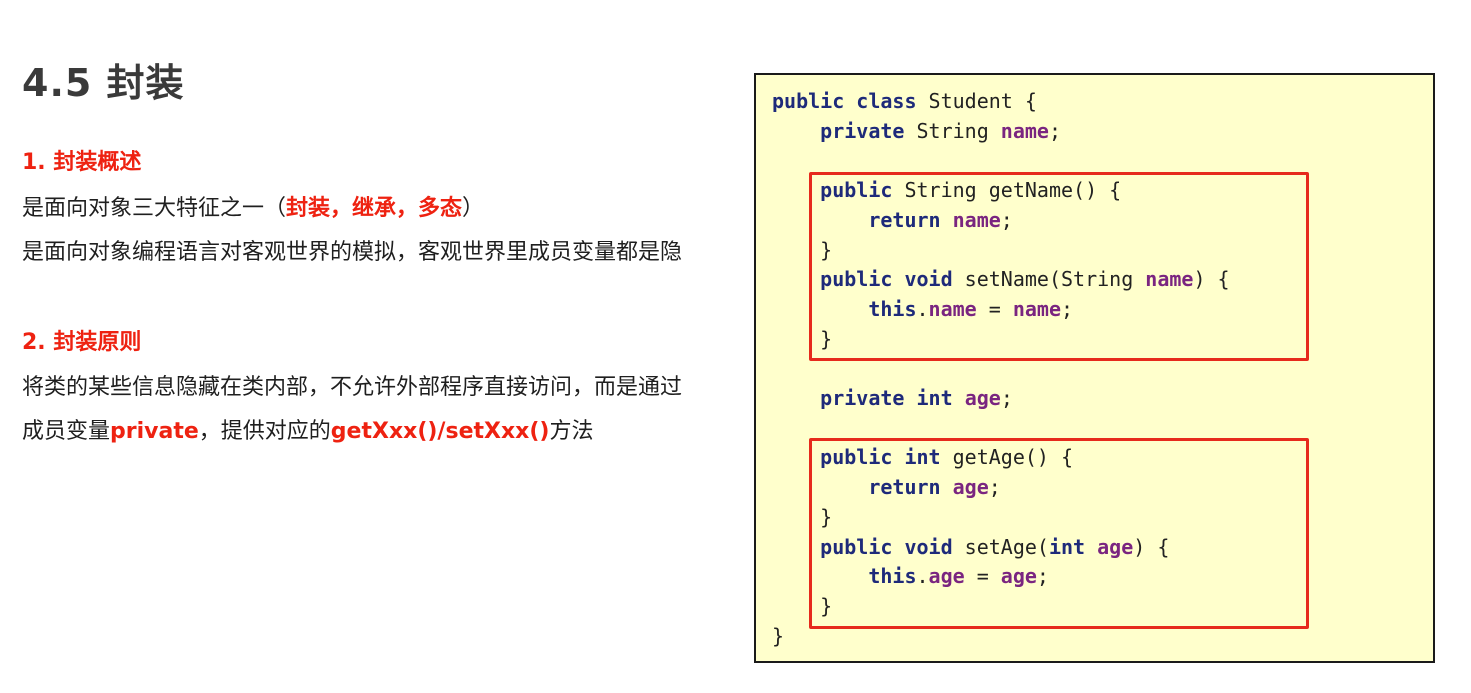 This screenshot has height=693, width=1471. I want to click on principle-line-2: 成员变量private，提供对应的getXxx()/setXxx()方法, so click(307, 429).